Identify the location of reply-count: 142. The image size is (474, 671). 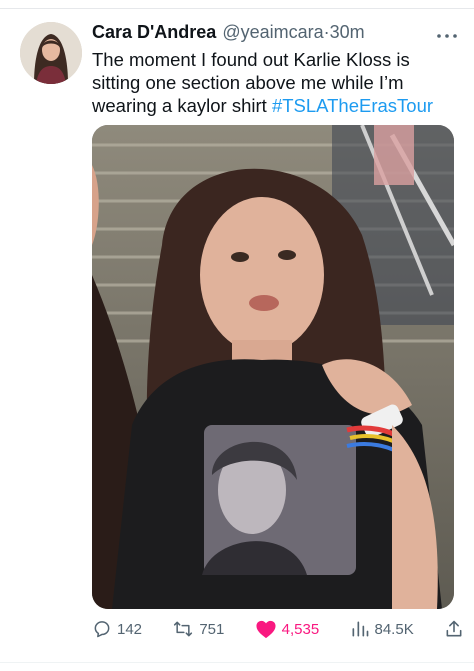
(130, 629).